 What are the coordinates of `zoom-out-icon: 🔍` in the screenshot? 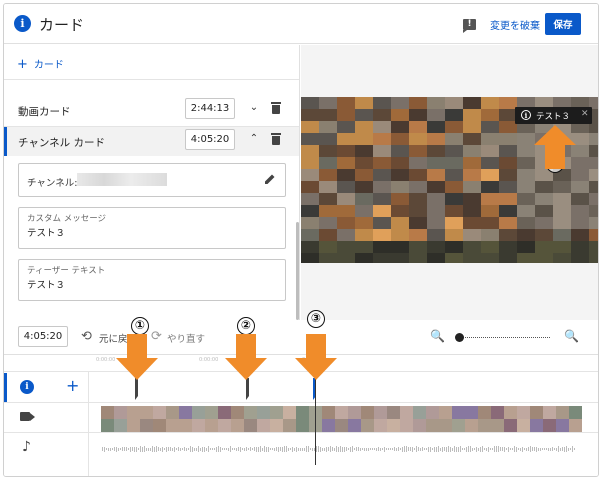 It's located at (437, 336).